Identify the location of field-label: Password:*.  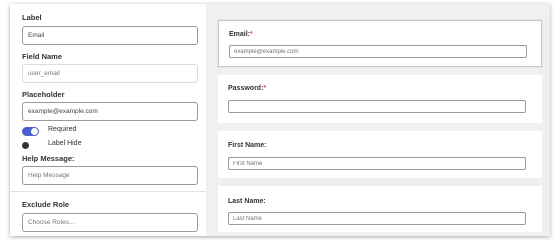
(247, 88).